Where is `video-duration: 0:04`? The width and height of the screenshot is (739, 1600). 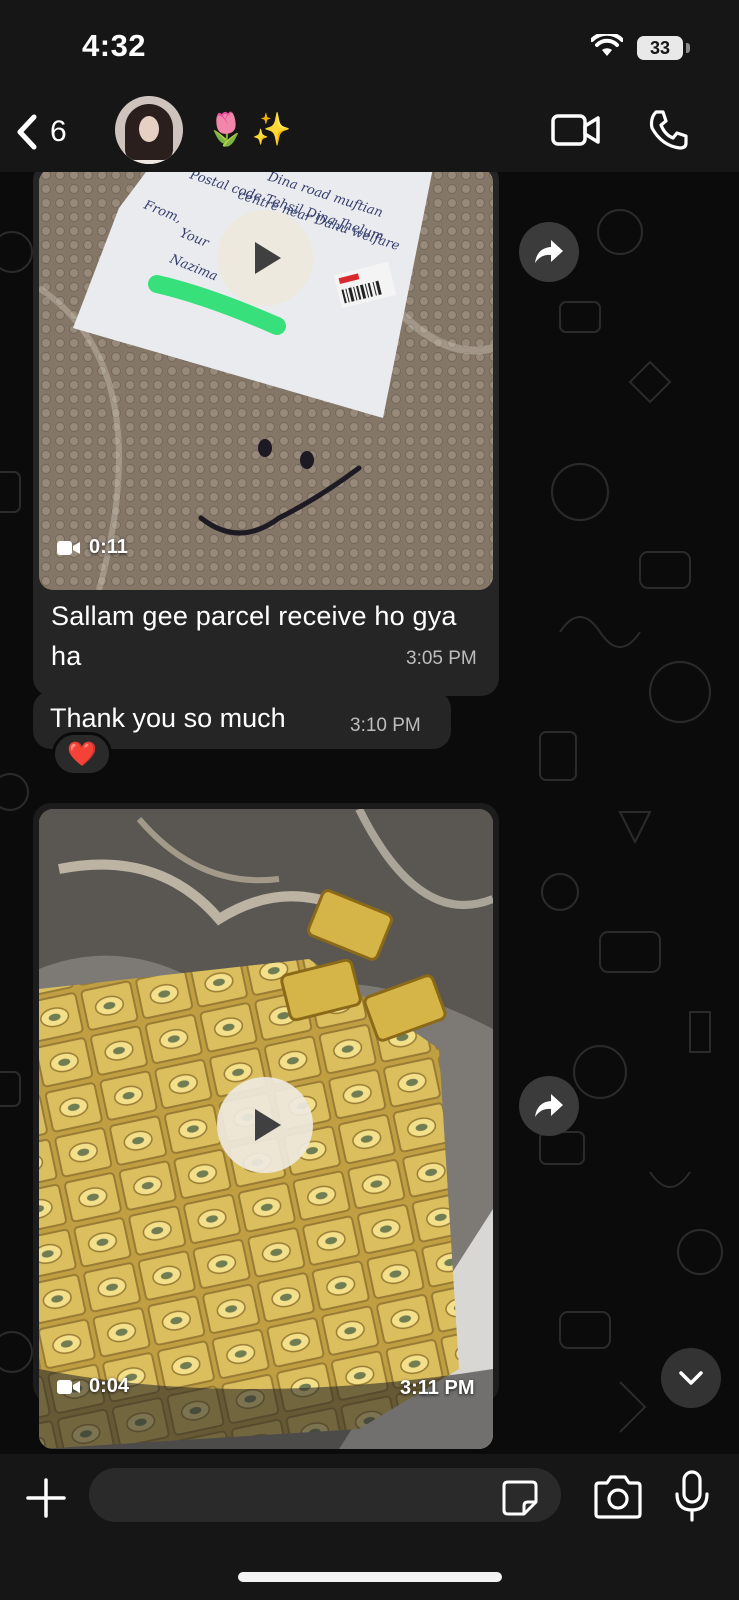
video-duration: 0:04 is located at coordinates (93, 1386).